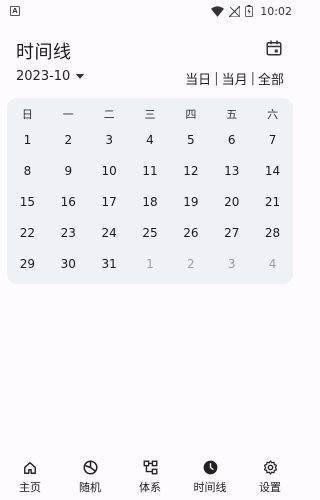  I want to click on weekday-label: 五, so click(232, 114).